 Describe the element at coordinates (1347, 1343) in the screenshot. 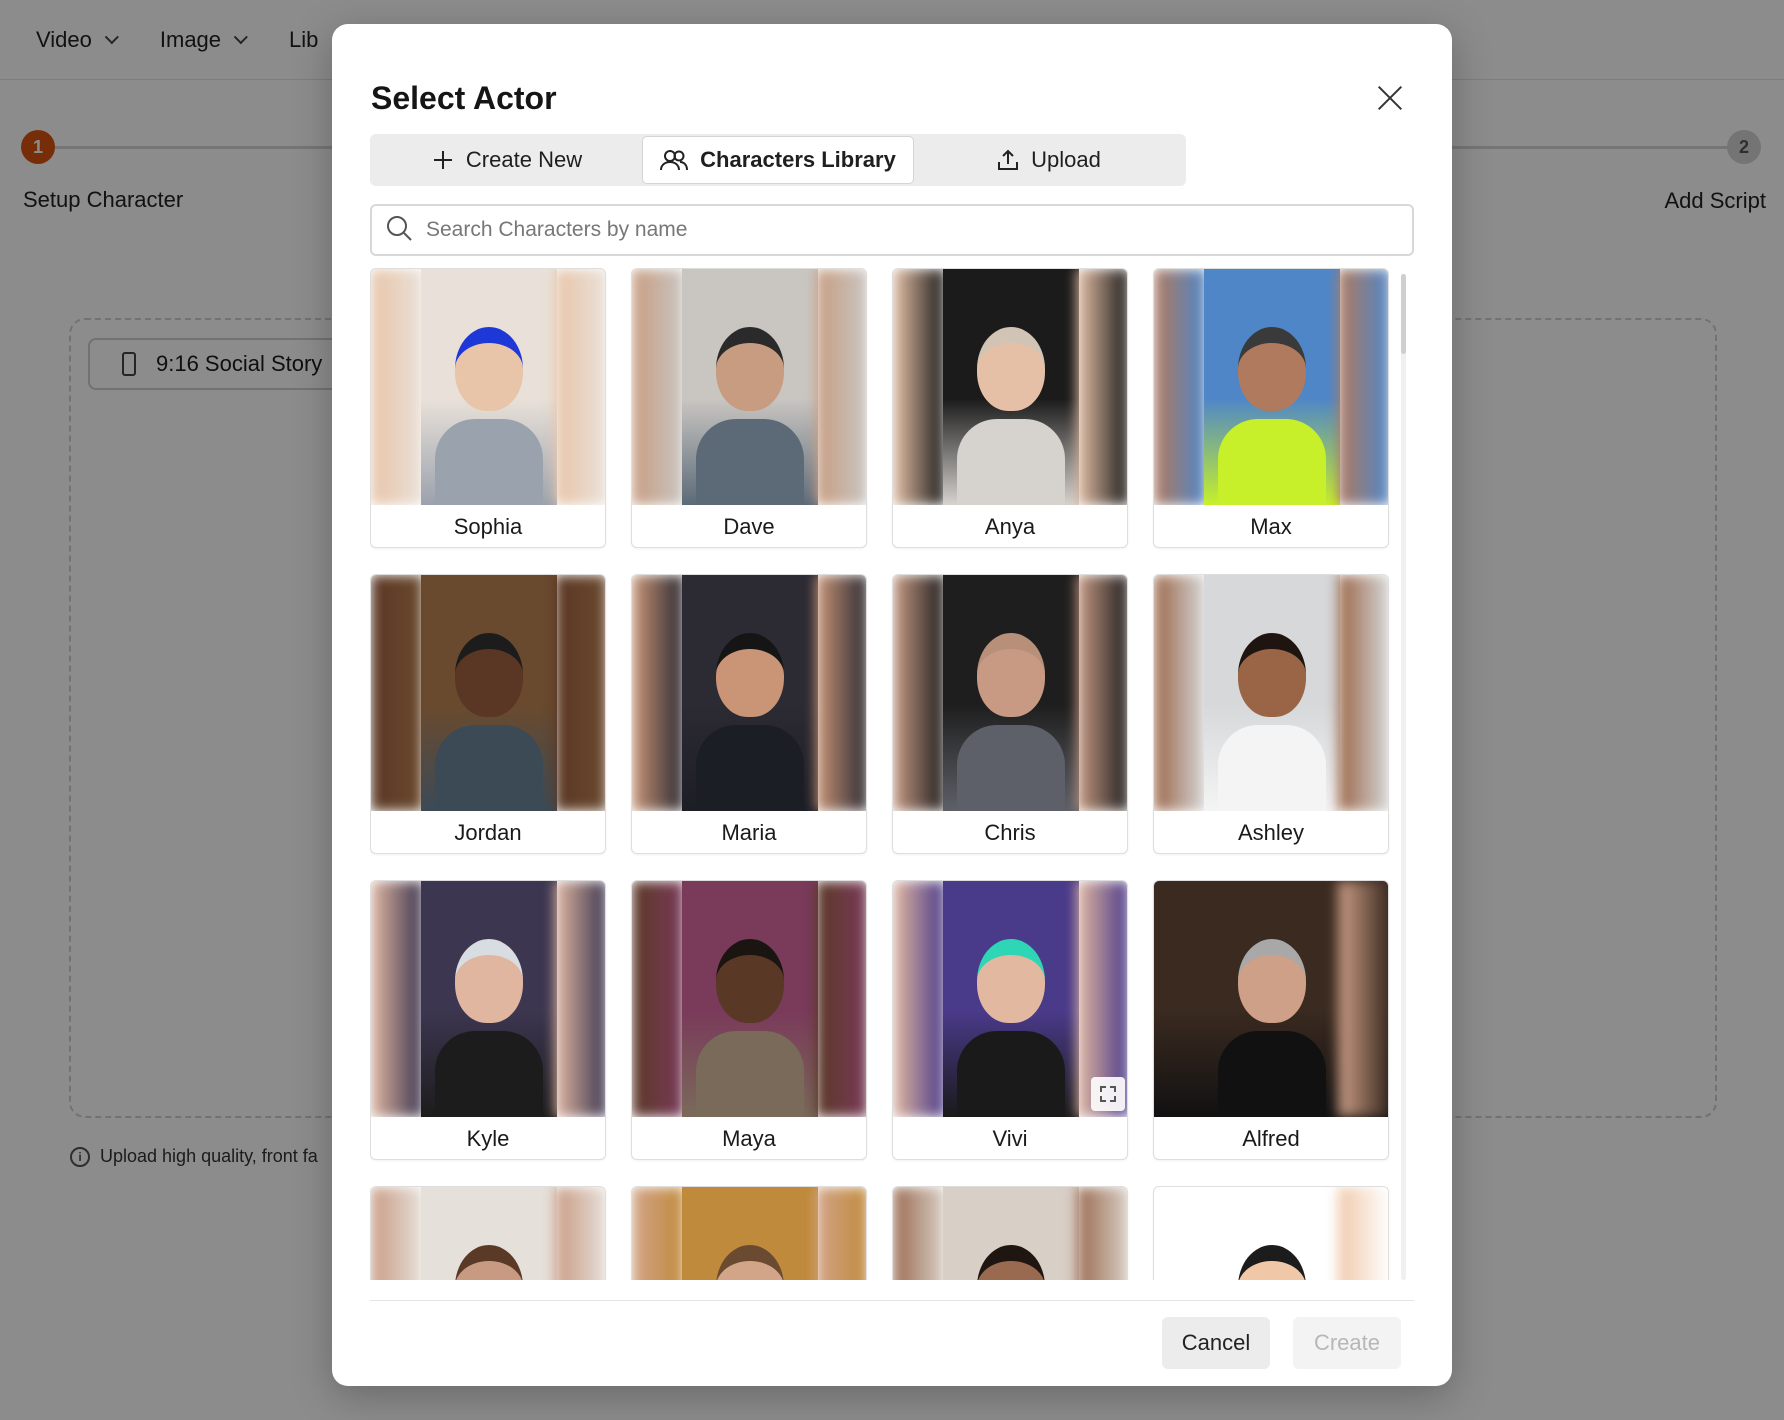

I see `create-button: Create` at that location.